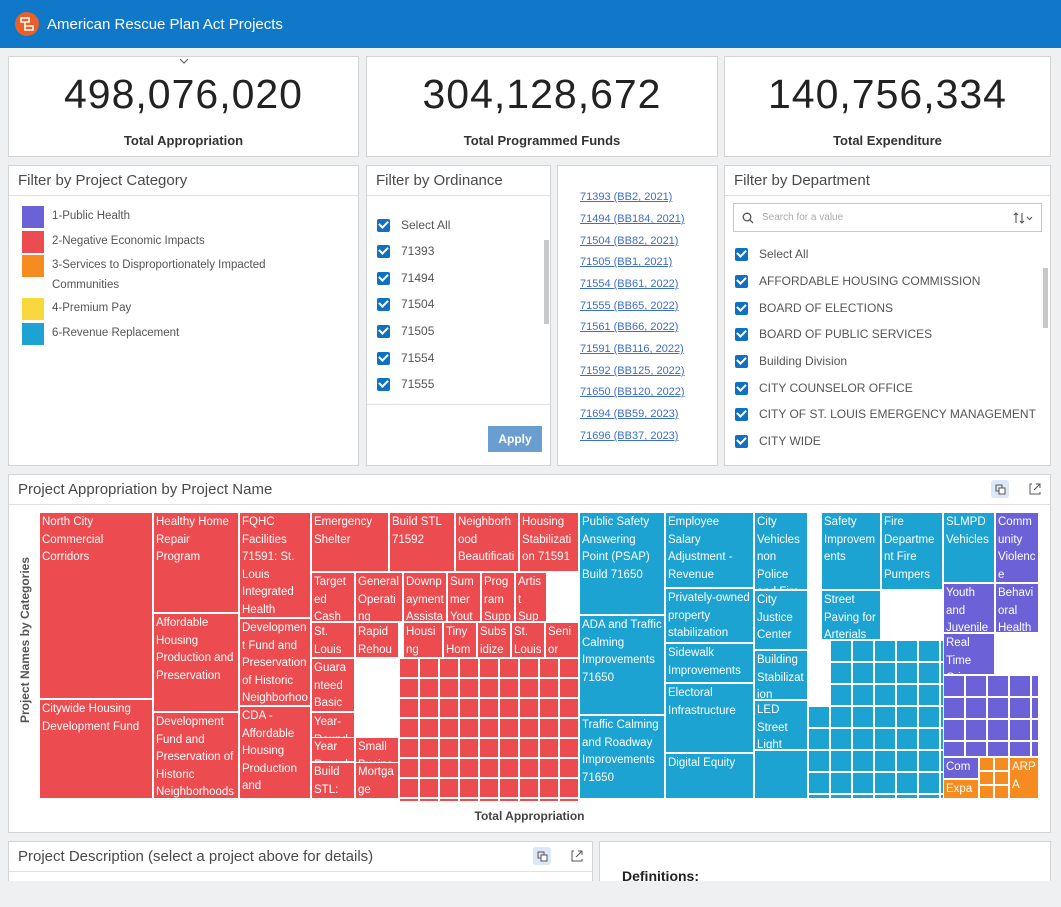 This screenshot has width=1061, height=907. Describe the element at coordinates (969, 608) in the screenshot. I see `treemap-tile: Youth and Juvenile Diversion` at that location.